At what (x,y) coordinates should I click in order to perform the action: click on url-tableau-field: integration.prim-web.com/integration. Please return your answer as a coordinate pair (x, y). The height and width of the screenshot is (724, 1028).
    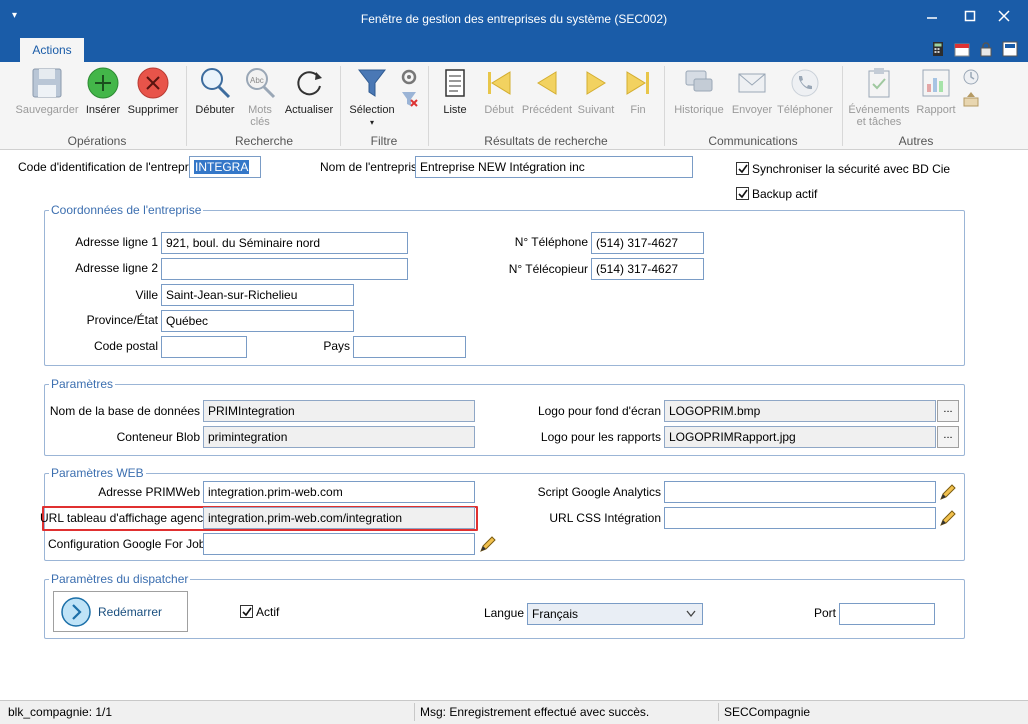
    Looking at the image, I should click on (339, 518).